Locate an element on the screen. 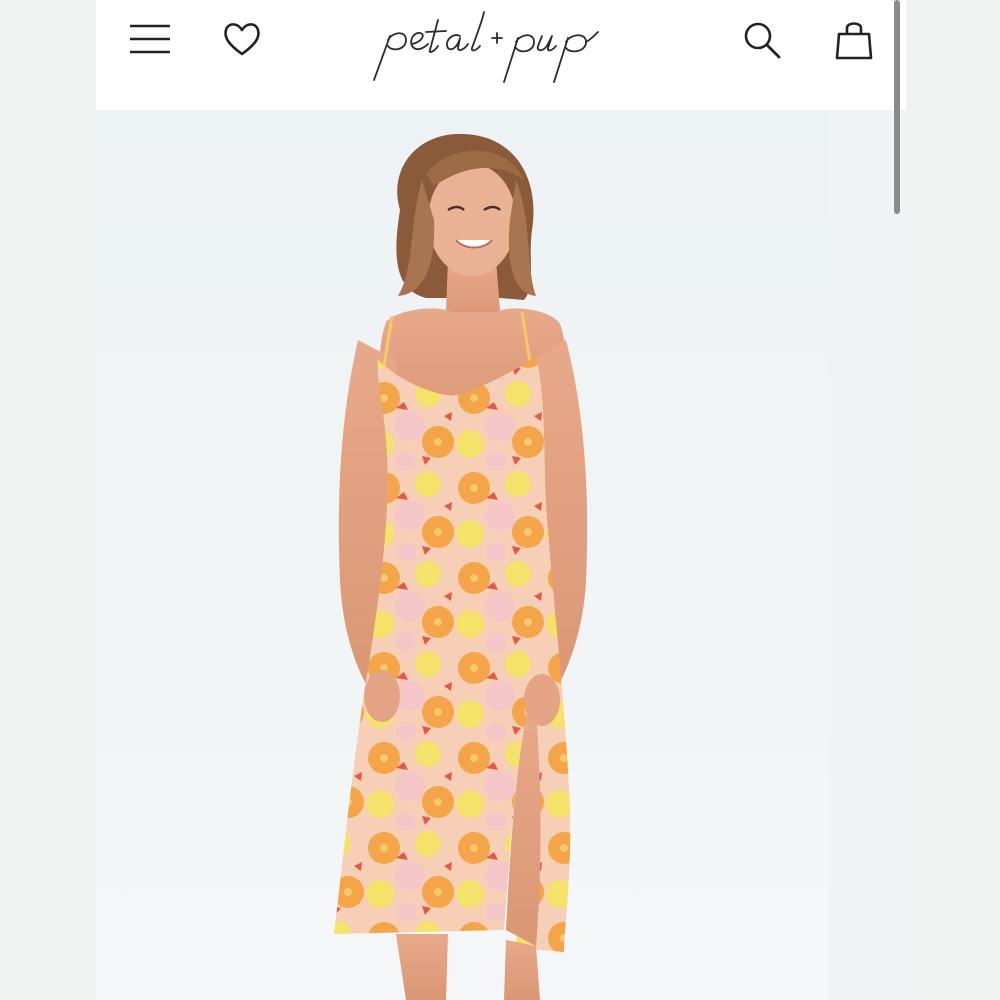 Image resolution: width=1000 pixels, height=1000 pixels. site-header: petal + pup is located at coordinates (501, 55).